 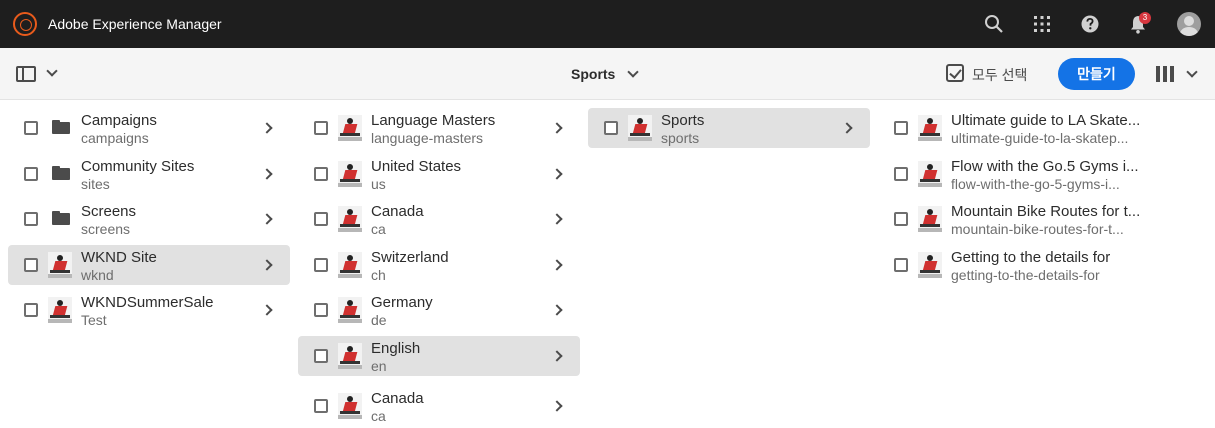 I want to click on list-item: Germany de, so click(x=439, y=310).